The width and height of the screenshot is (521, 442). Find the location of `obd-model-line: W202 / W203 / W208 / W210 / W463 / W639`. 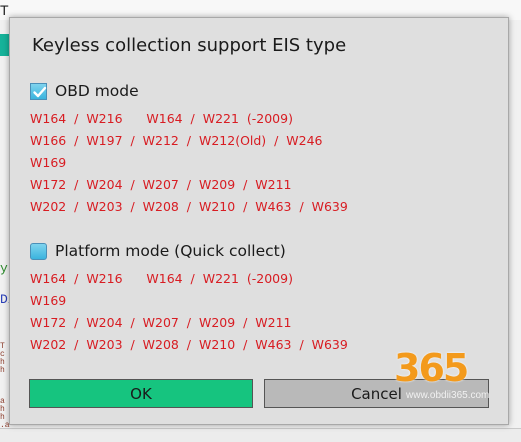

obd-model-line: W202 / W203 / W208 / W210 / W463 / W639 is located at coordinates (189, 206).